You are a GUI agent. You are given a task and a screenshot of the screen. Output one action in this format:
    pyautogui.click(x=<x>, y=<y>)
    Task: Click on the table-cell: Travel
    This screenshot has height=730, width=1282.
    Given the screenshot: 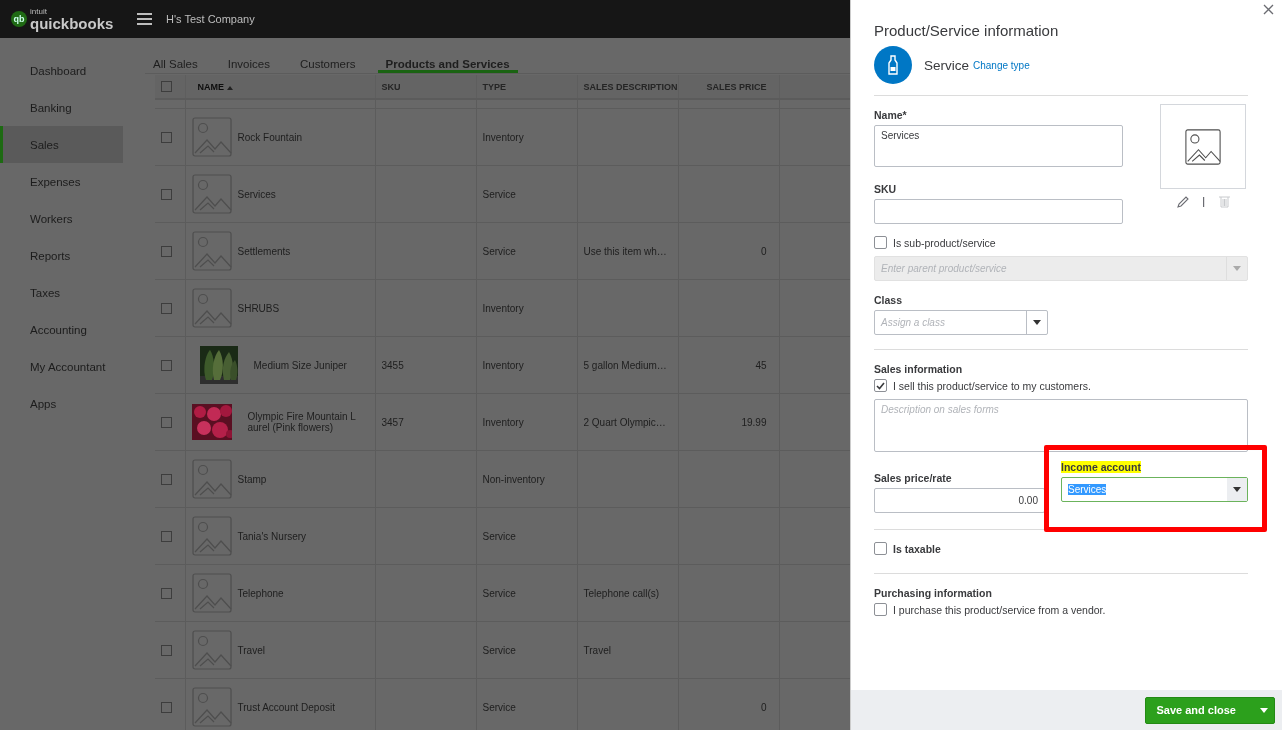 What is the action you would take?
    pyautogui.click(x=597, y=650)
    